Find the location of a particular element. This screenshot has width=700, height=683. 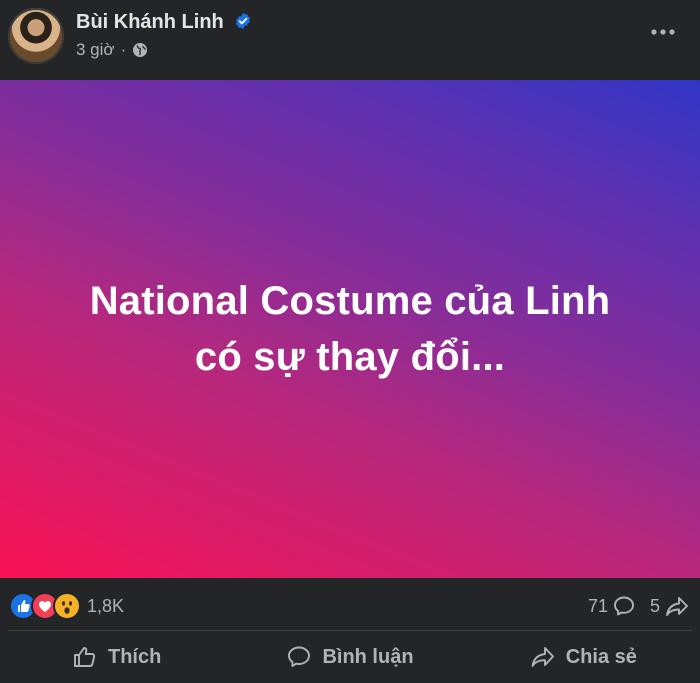

share-button: Chia sẻ is located at coordinates (583, 657).